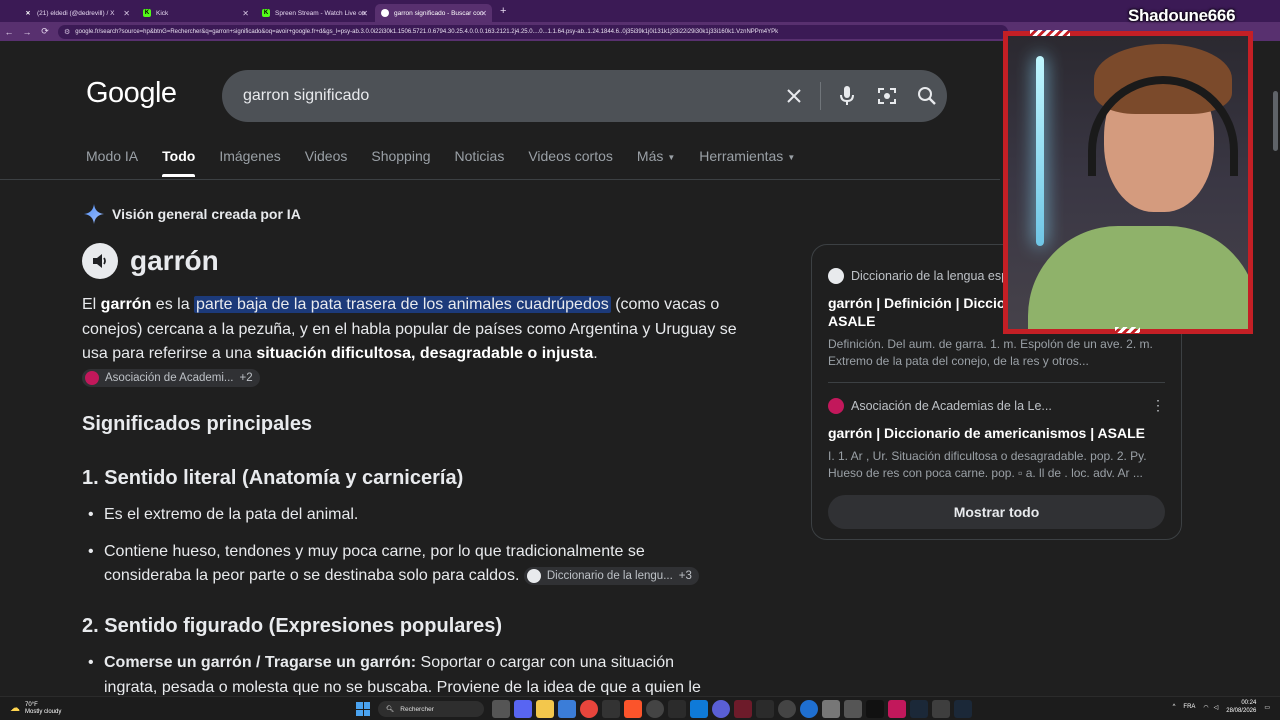 This screenshot has height=720, width=1280. What do you see at coordinates (611, 709) in the screenshot?
I see `terminal-icon` at bounding box center [611, 709].